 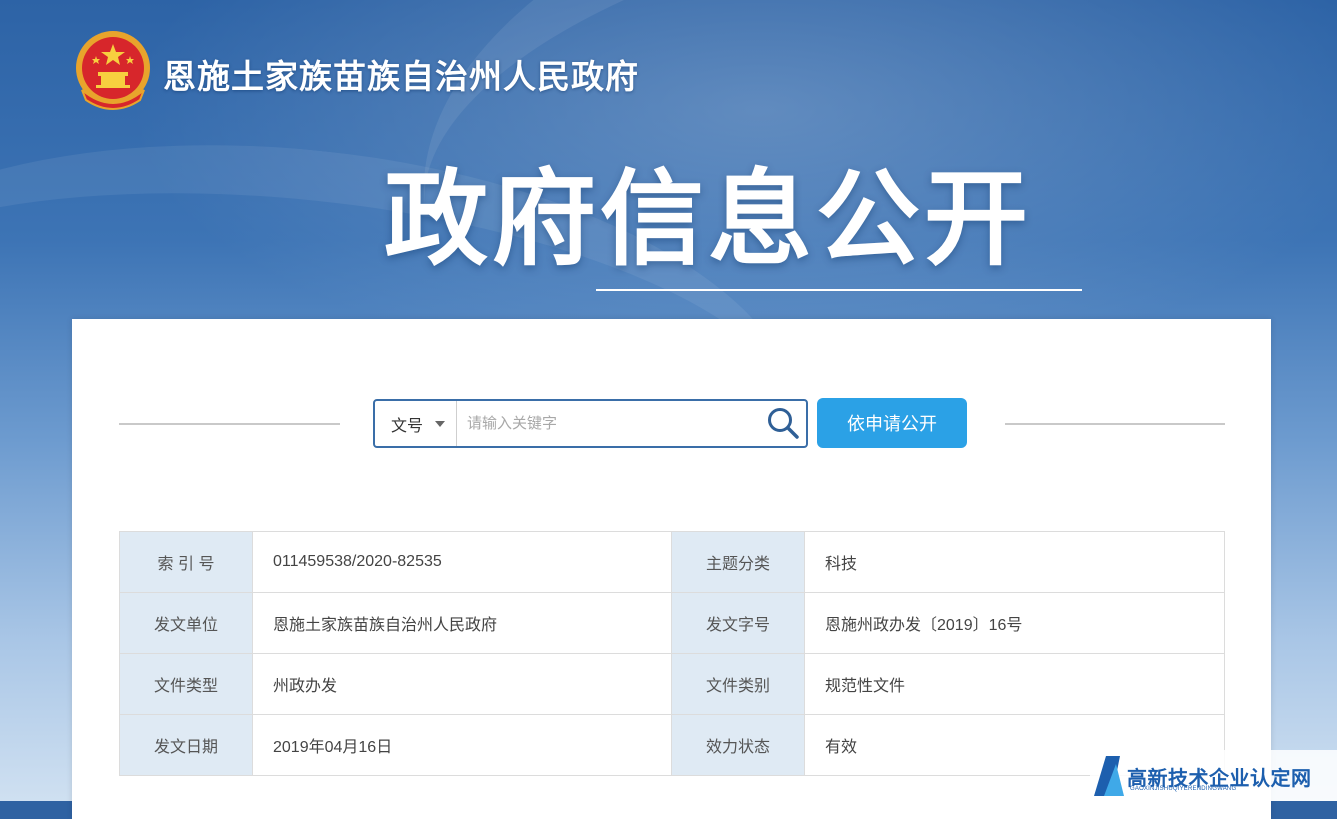 What do you see at coordinates (738, 745) in the screenshot?
I see `info-key: 效力状态` at bounding box center [738, 745].